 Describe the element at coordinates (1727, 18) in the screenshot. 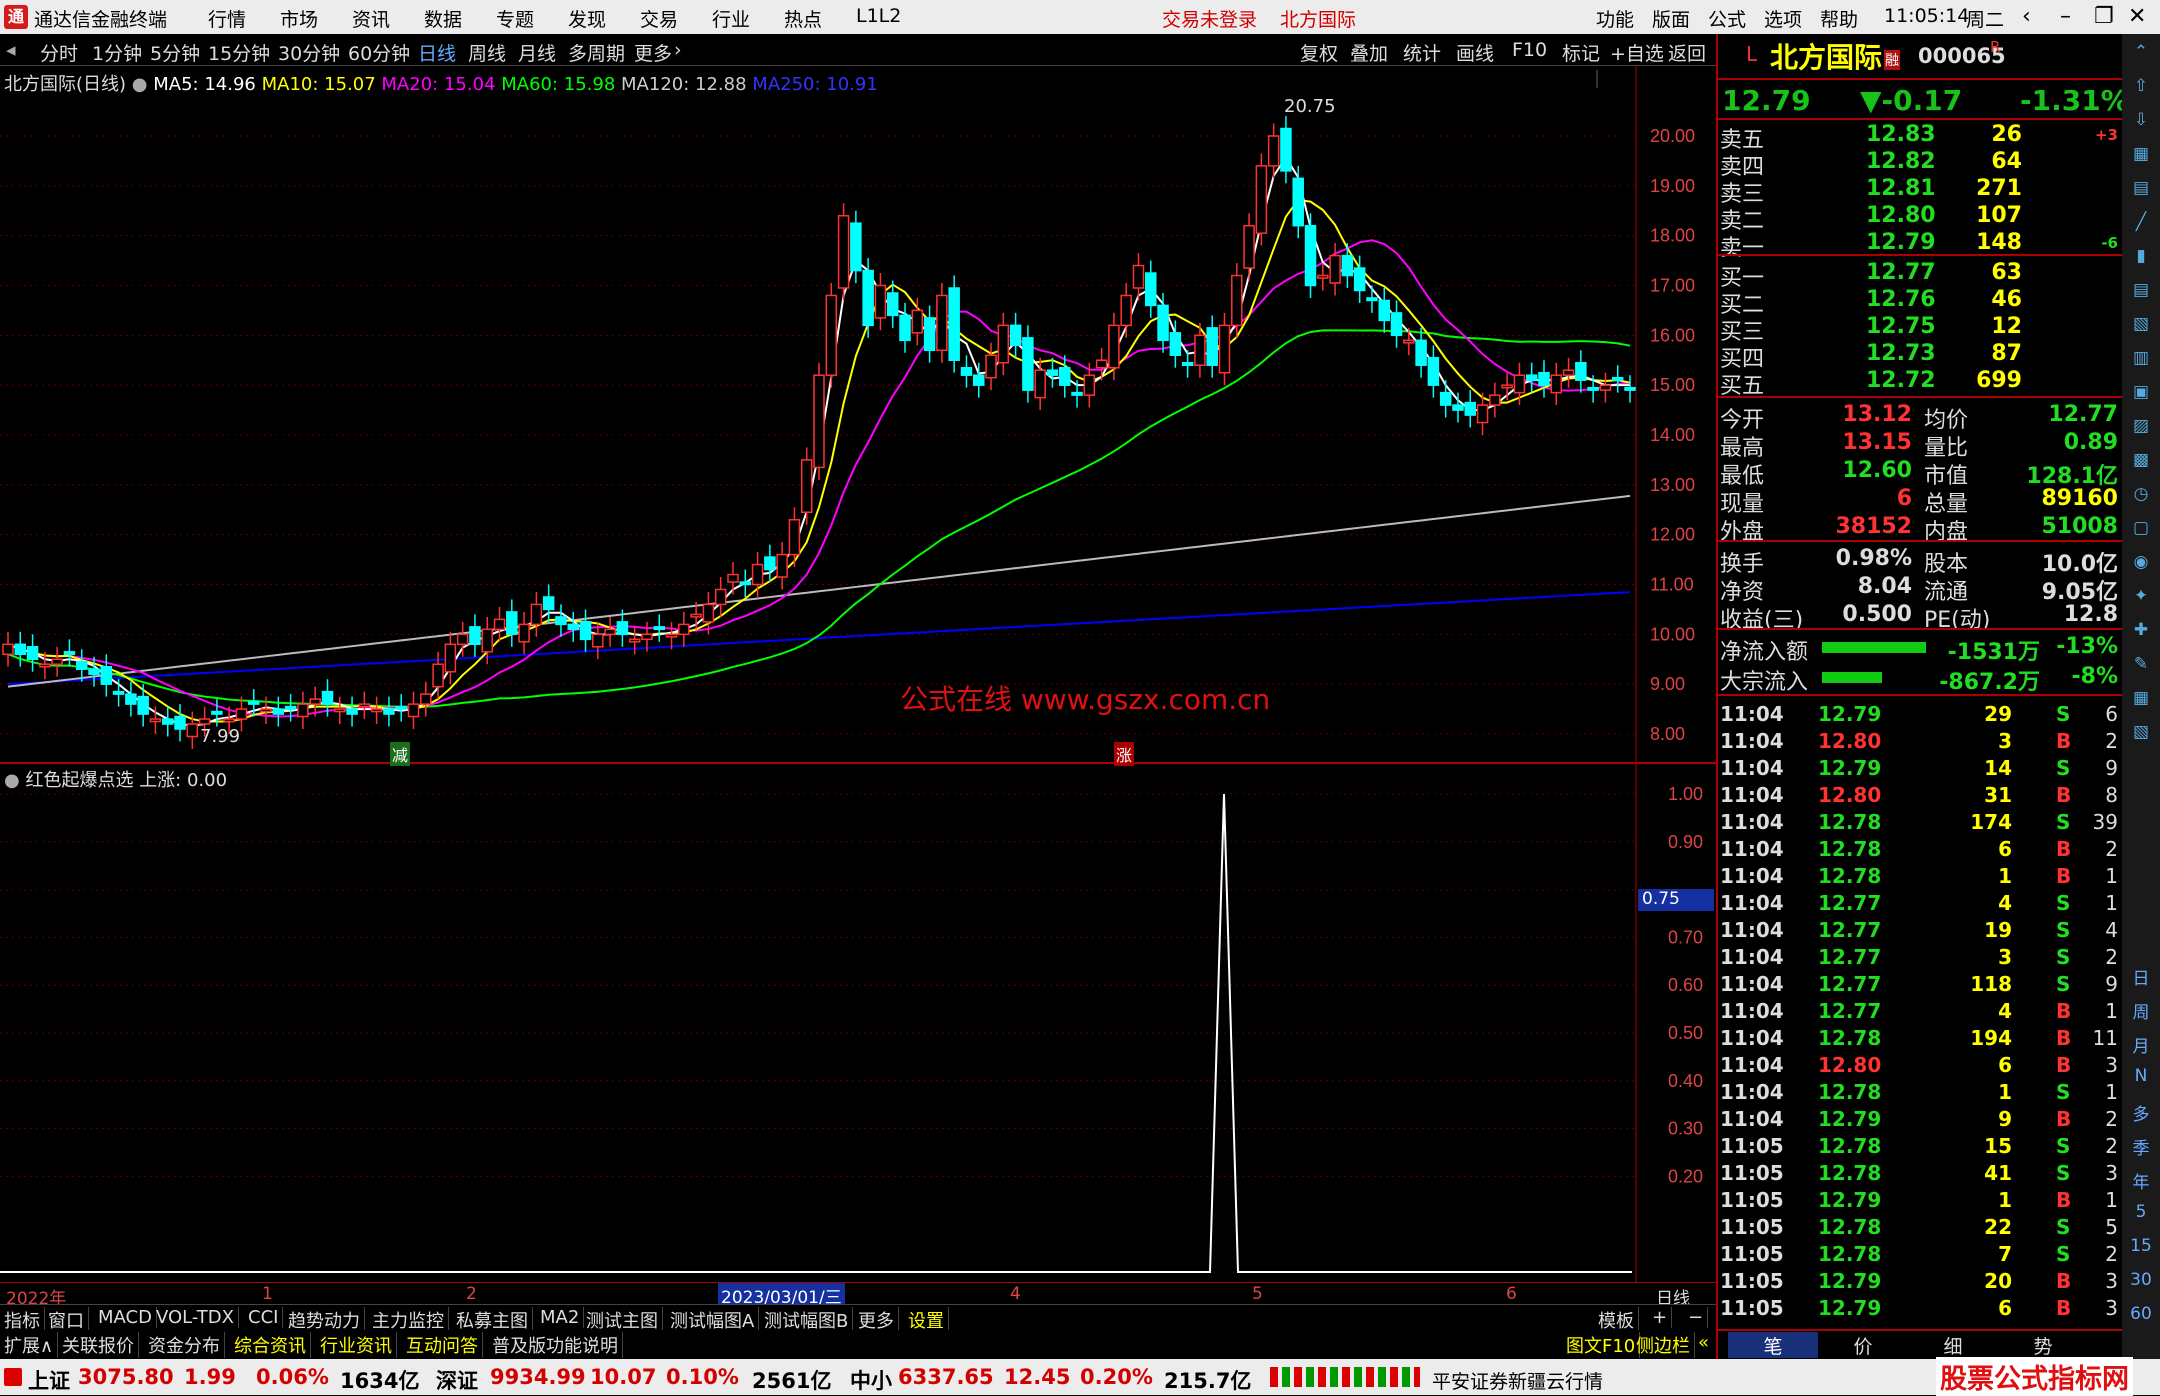

I see `menu-item-formula: 公式` at that location.